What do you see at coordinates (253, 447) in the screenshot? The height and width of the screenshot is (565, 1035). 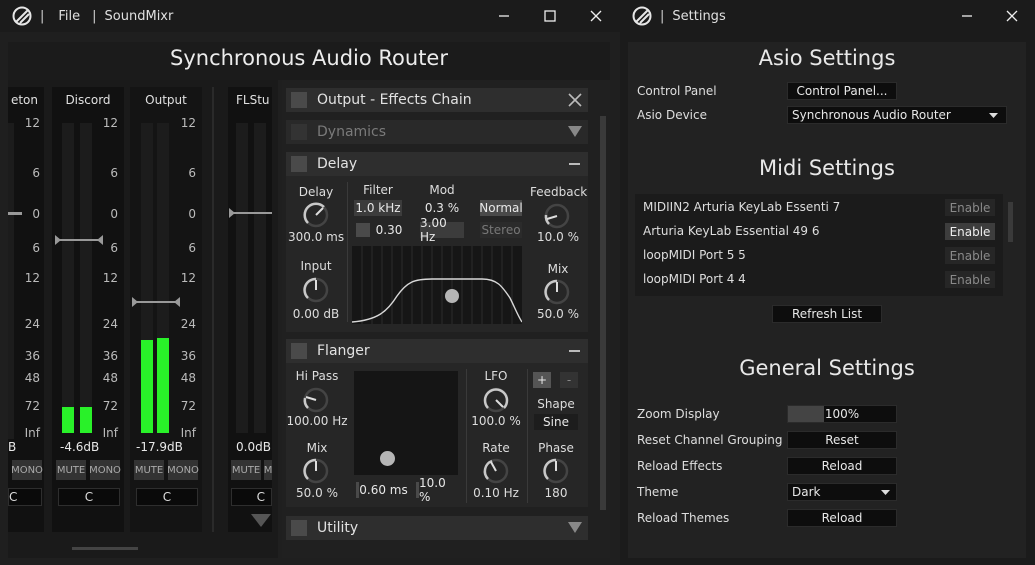 I see `channel-db-readout: 0.0dB` at bounding box center [253, 447].